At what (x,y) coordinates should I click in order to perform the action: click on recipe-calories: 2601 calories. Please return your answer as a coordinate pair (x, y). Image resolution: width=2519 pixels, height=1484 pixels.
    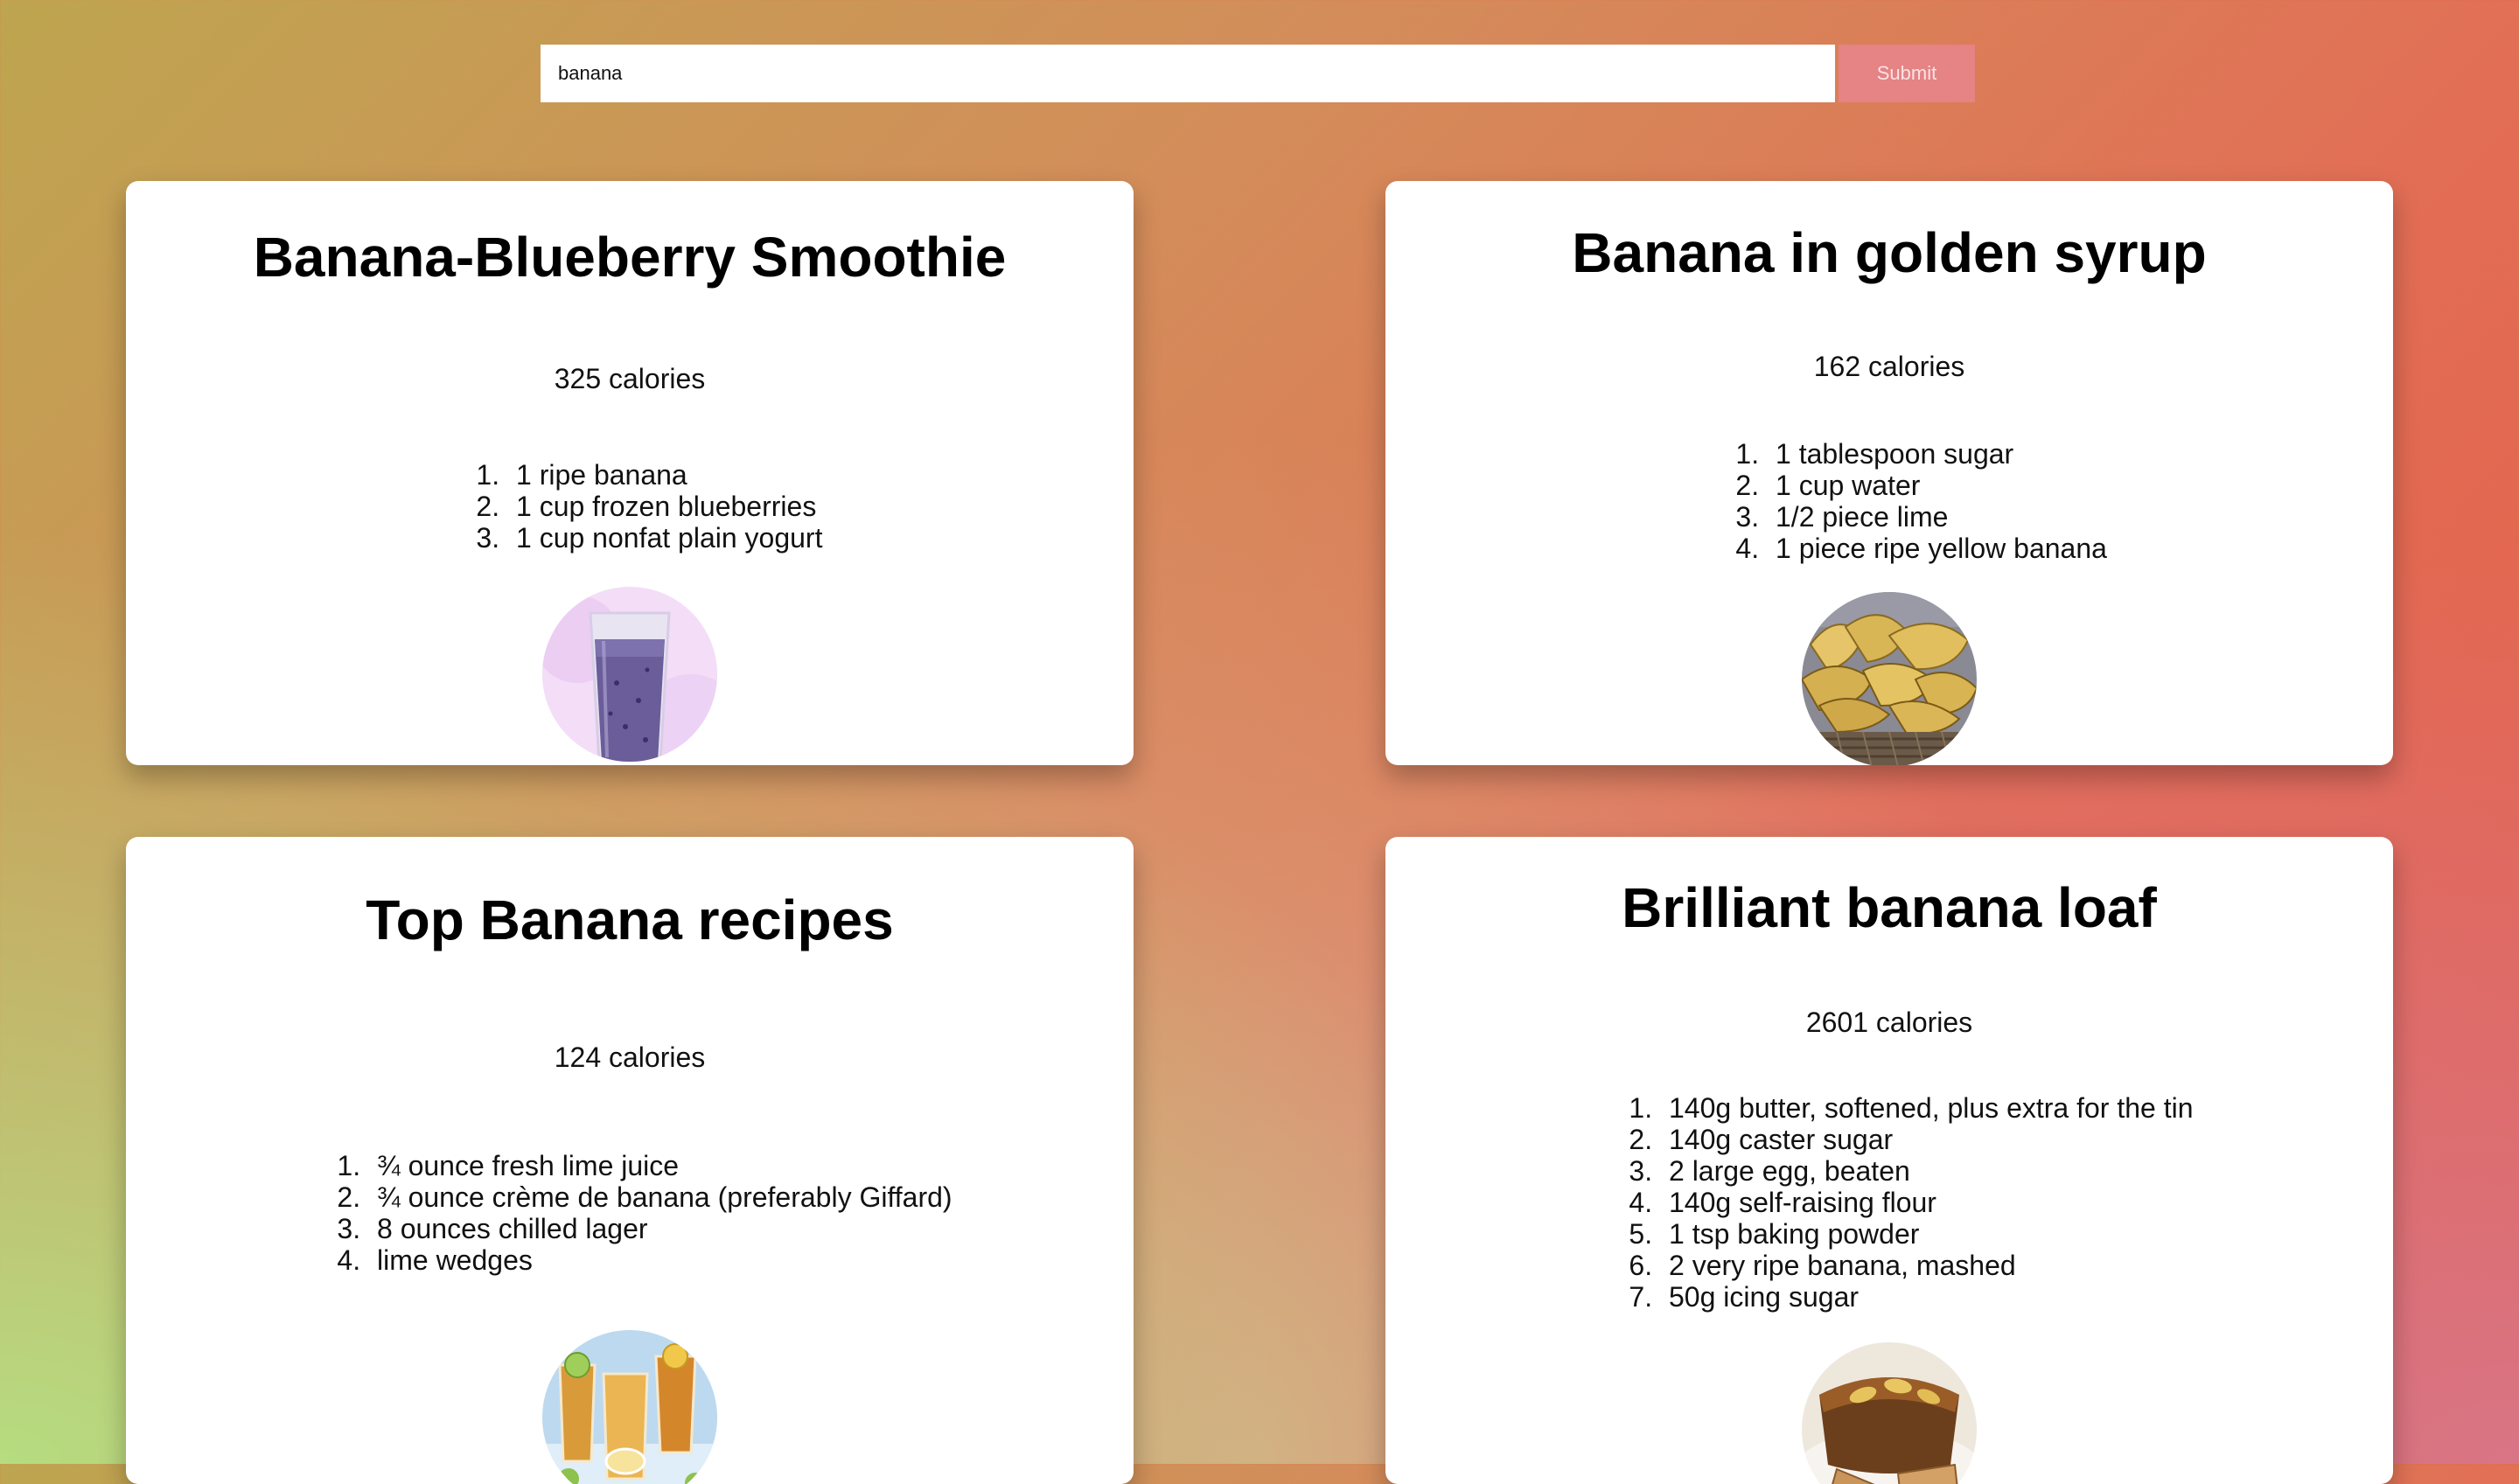
    Looking at the image, I should click on (1889, 1022).